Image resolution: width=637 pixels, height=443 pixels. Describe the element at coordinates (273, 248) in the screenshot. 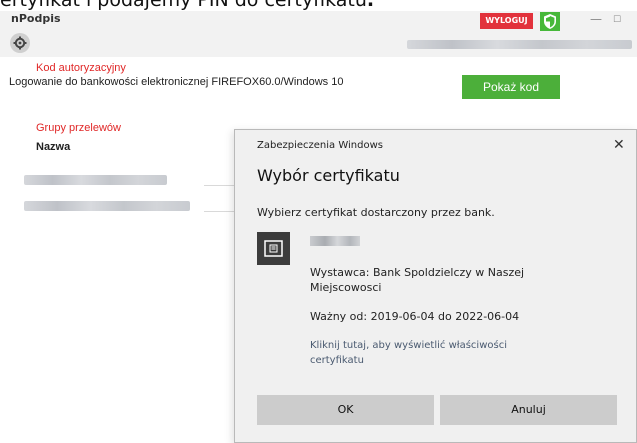

I see `certificate-icon` at that location.